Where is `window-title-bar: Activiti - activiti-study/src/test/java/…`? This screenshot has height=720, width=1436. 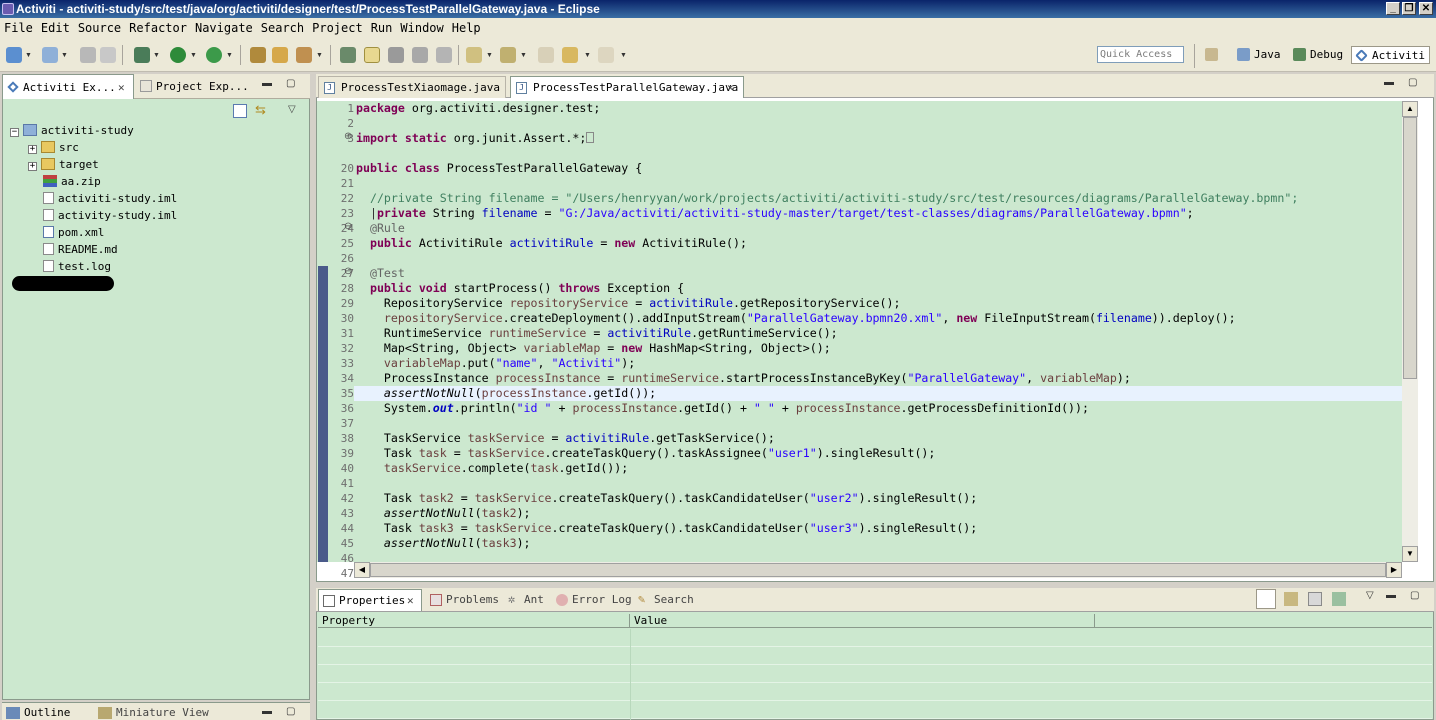
window-title-bar: Activiti - activiti-study/src/test/java/… is located at coordinates (718, 9).